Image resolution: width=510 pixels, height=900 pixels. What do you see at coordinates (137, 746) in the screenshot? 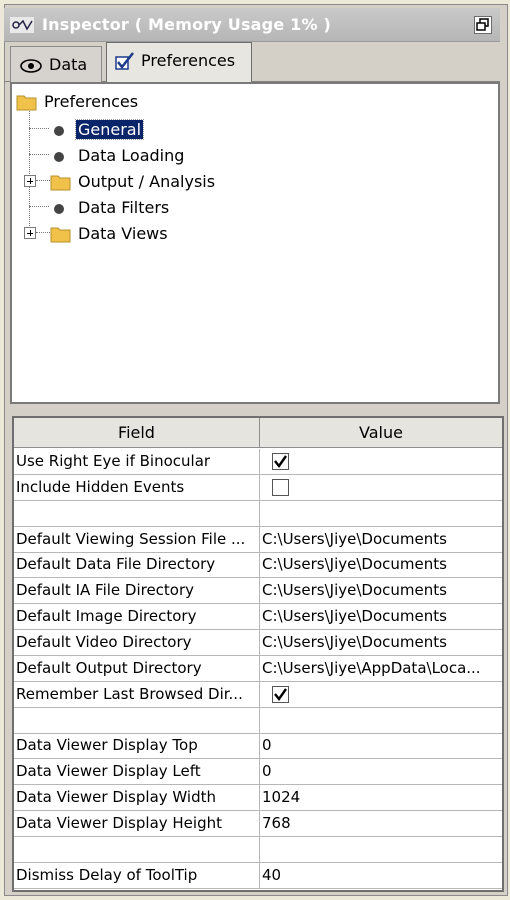
I see `field-cell: Data Viewer Display Top` at bounding box center [137, 746].